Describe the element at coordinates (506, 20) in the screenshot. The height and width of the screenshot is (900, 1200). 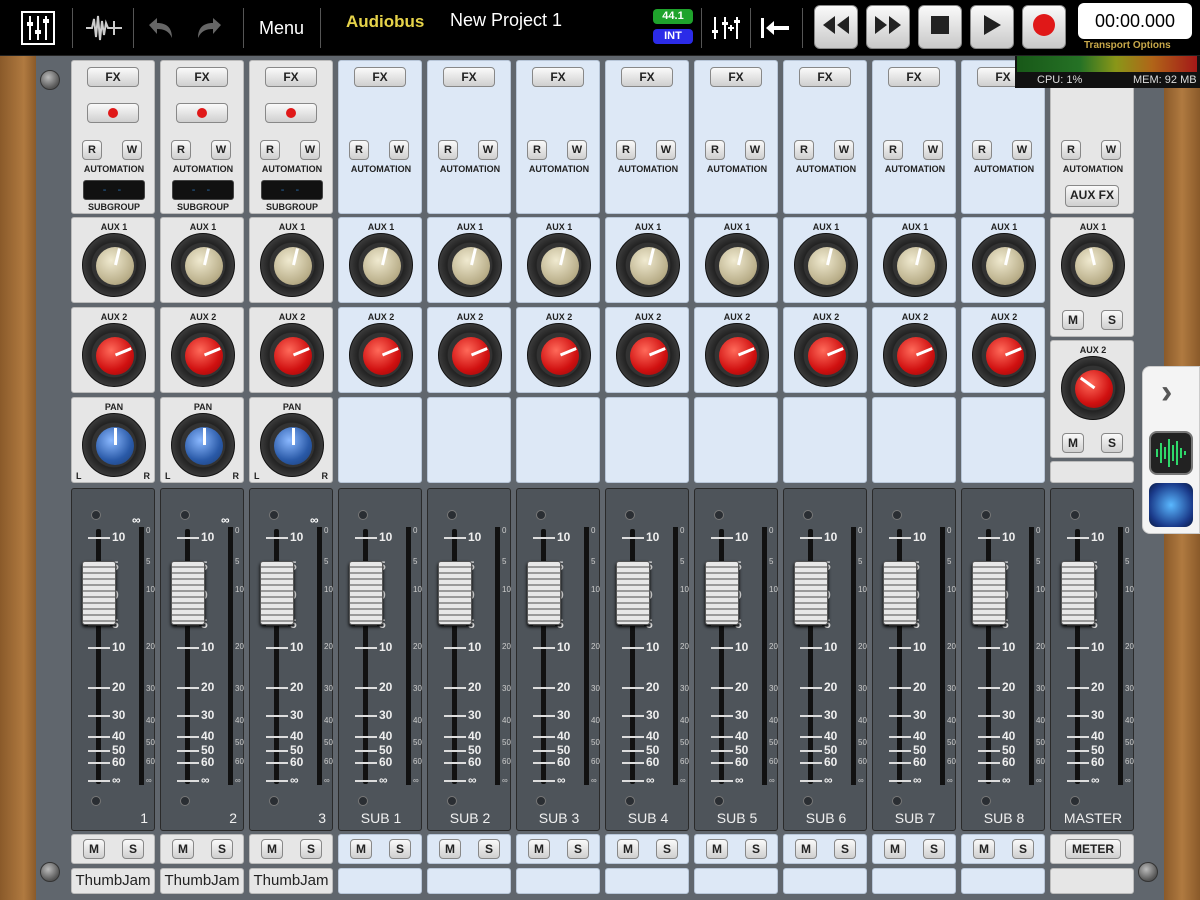
I see `project-title: New Project 1` at that location.